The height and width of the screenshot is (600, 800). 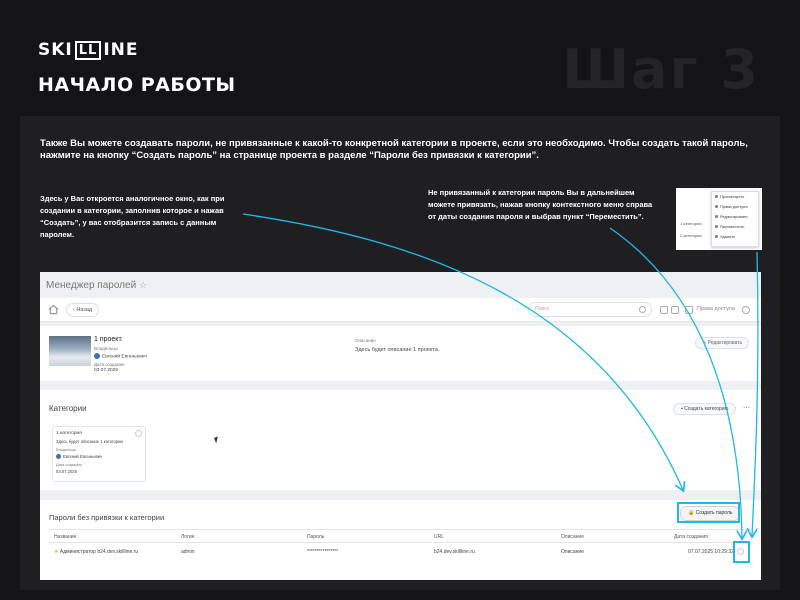 I want to click on project-owner: Евгений Евгеньевич, so click(x=120, y=356).